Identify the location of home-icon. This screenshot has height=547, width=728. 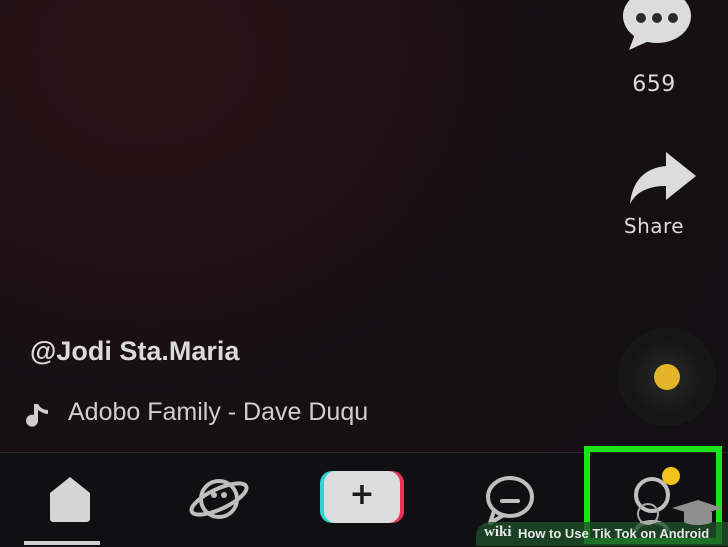
(70, 499).